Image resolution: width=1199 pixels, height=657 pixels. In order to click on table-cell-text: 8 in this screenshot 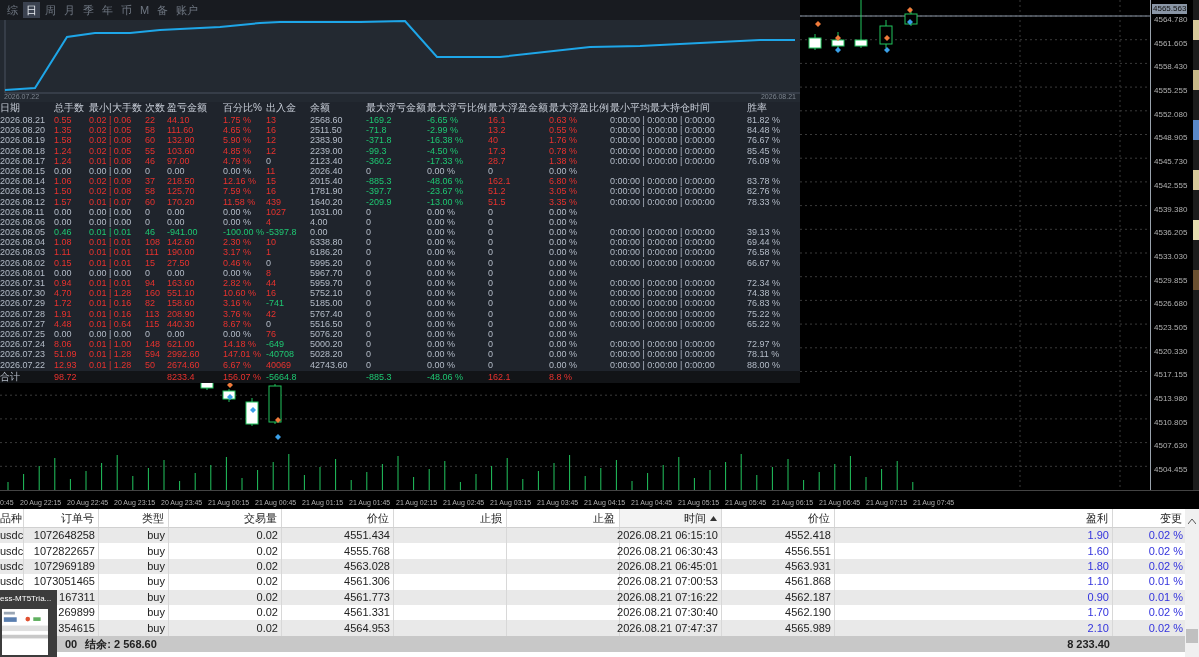, I will do `click(269, 272)`.